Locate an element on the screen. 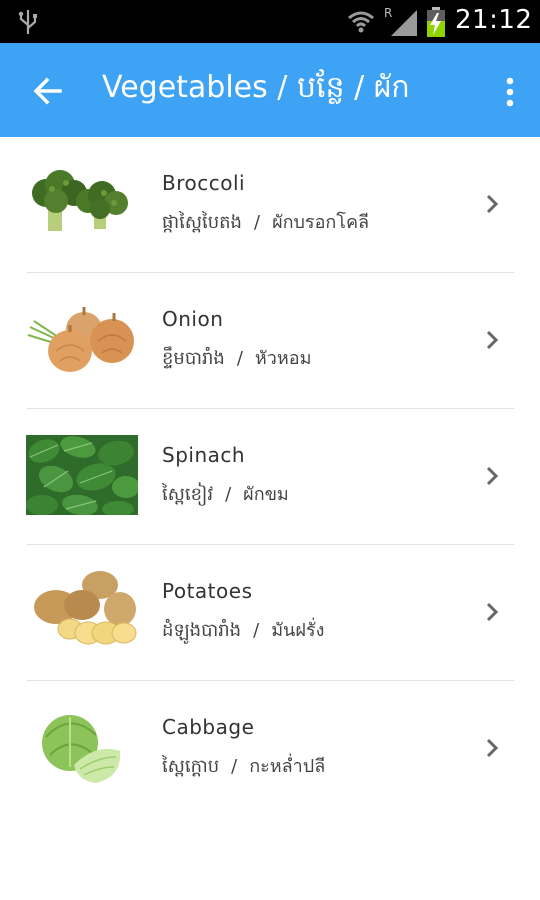 The width and height of the screenshot is (540, 900). battery-charging-icon is located at coordinates (436, 22).